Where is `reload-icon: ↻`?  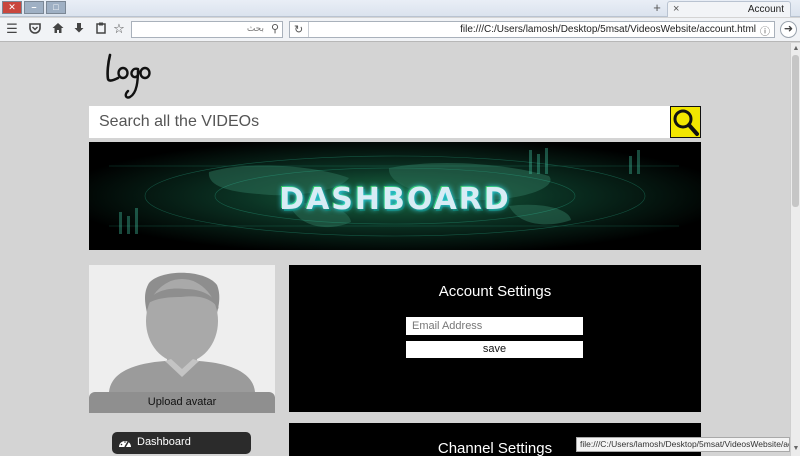
reload-icon: ↻ is located at coordinates (298, 29).